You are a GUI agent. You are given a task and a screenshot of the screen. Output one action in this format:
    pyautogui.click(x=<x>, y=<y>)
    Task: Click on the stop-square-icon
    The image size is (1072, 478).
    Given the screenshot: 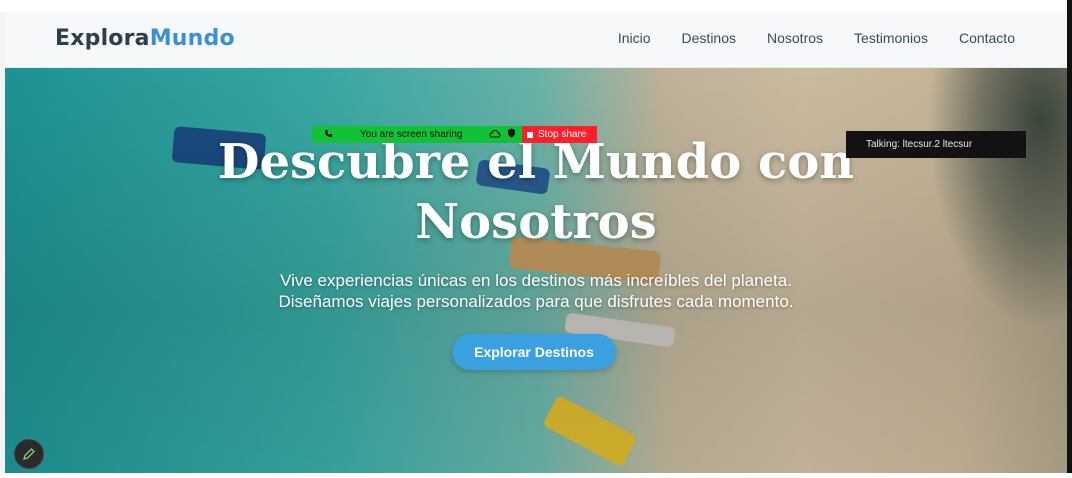 What is the action you would take?
    pyautogui.click(x=530, y=134)
    